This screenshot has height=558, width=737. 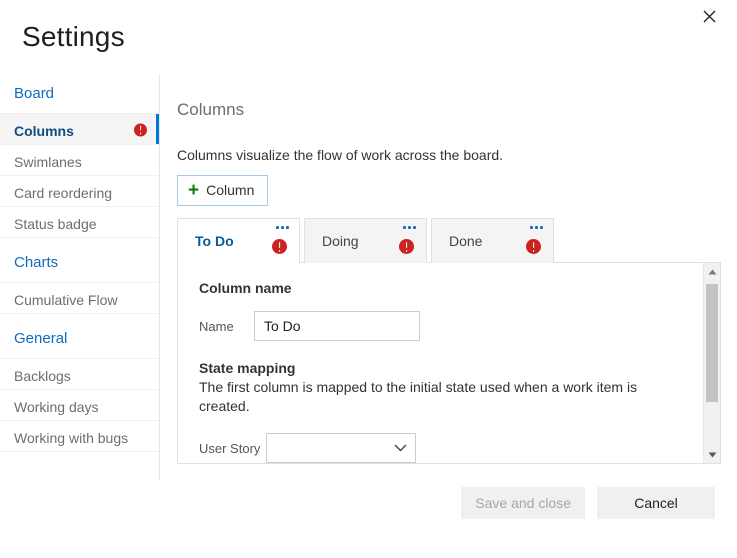 What do you see at coordinates (73, 36) in the screenshot?
I see `page-title: Settings` at bounding box center [73, 36].